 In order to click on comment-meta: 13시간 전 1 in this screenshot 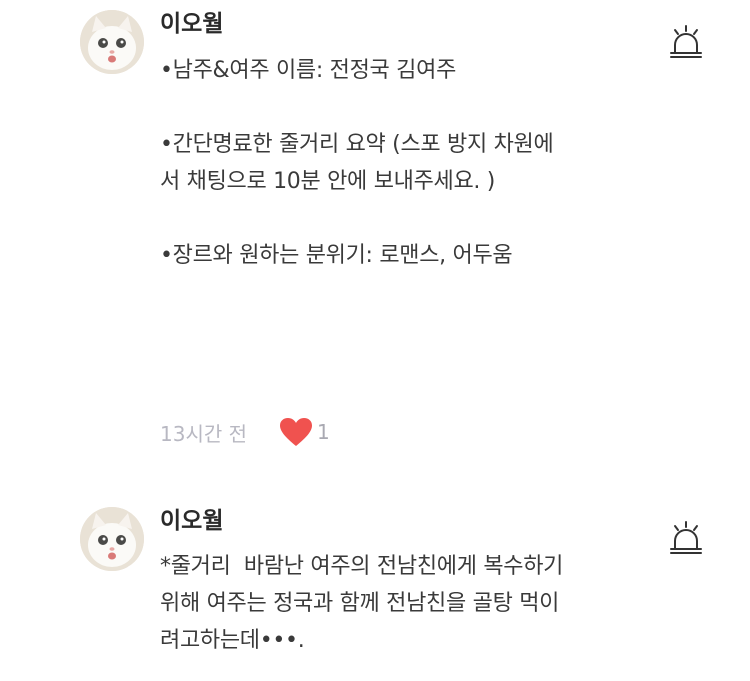, I will do `click(245, 432)`.